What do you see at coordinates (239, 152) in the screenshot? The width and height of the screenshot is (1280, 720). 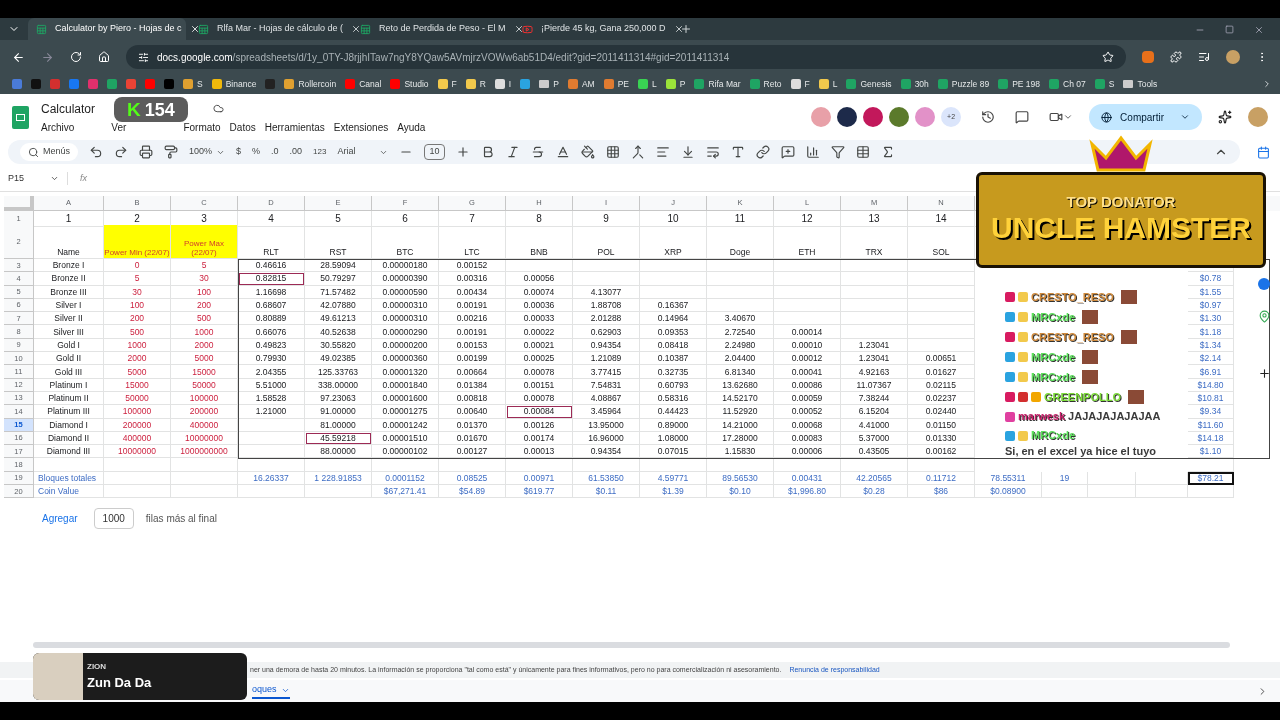 I see `currency-format: $` at bounding box center [239, 152].